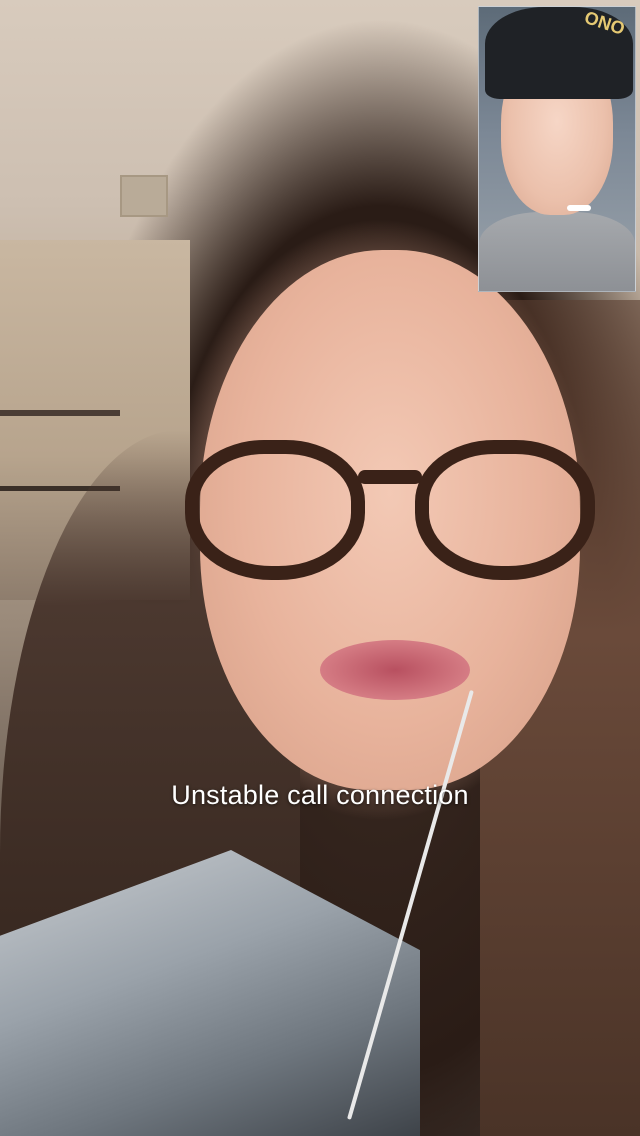 Image resolution: width=640 pixels, height=1136 pixels. I want to click on self-hat-logo: ONO, so click(605, 23).